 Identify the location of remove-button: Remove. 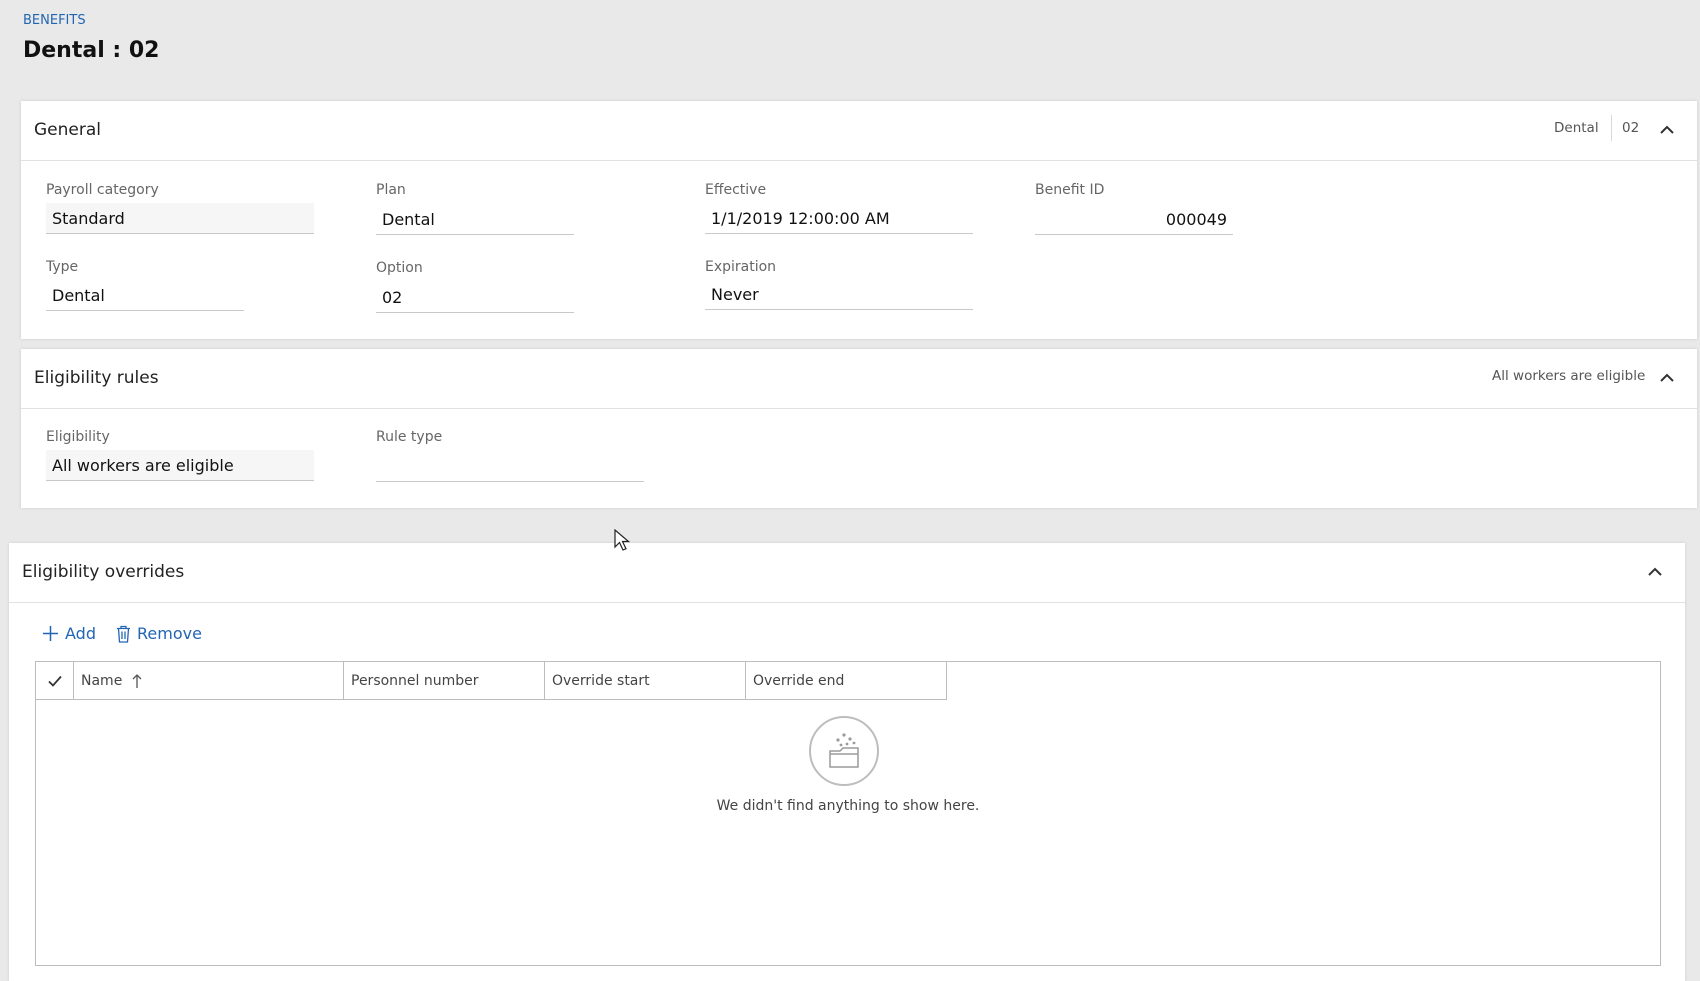
(159, 633).